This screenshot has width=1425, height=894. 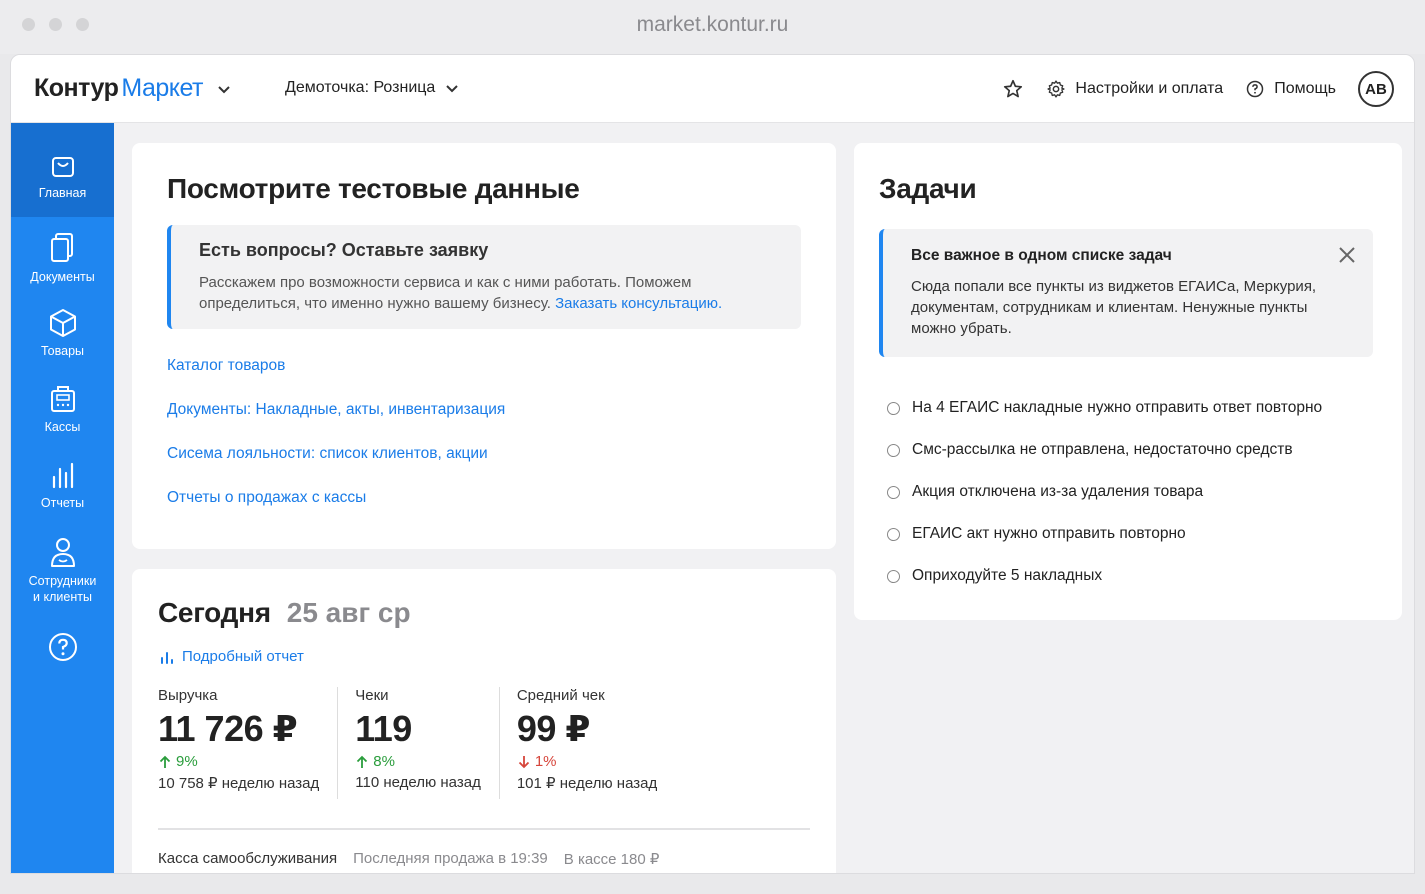 What do you see at coordinates (62, 569) in the screenshot?
I see `sidebar-item-staff-clients: Сотрудники и клиенты` at bounding box center [62, 569].